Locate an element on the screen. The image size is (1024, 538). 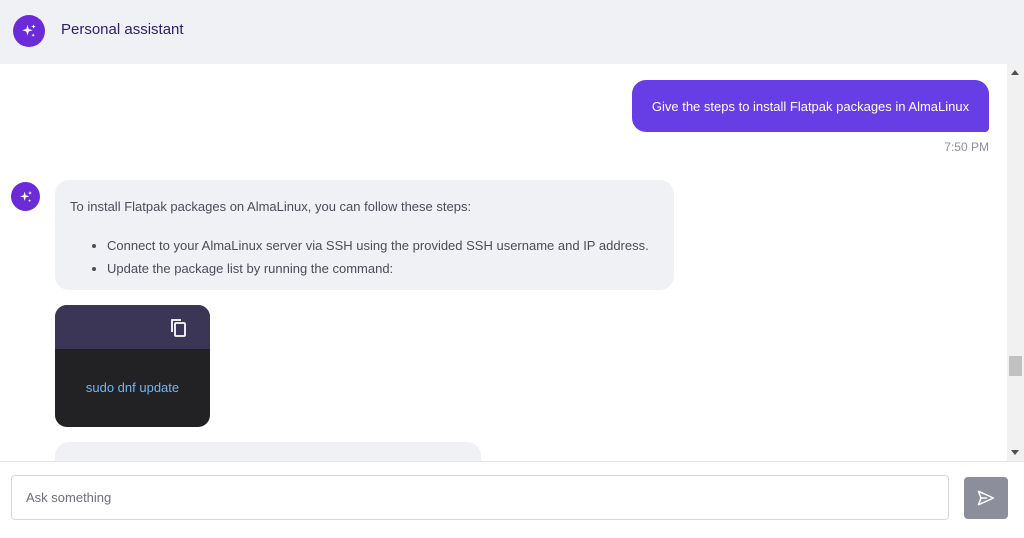
code-block: sudo dnf update is located at coordinates (132, 366).